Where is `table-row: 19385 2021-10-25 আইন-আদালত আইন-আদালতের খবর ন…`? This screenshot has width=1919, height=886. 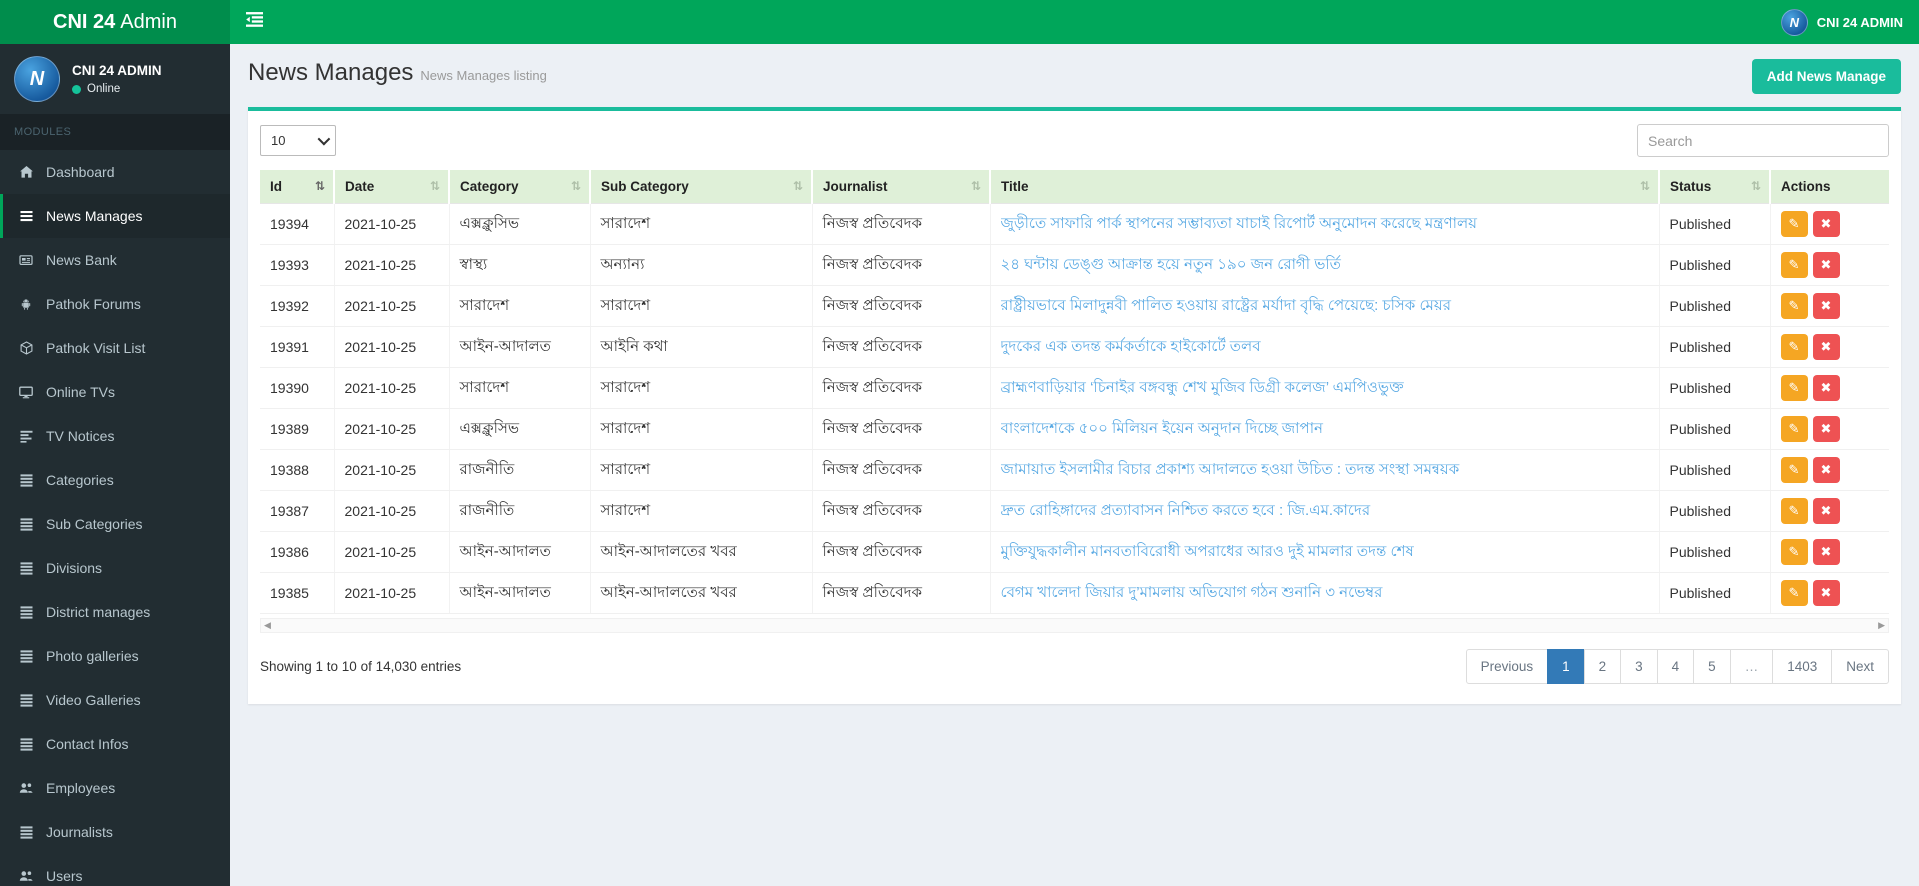 table-row: 19385 2021-10-25 আইন-আদালত আইন-আদালতের খবর ন… is located at coordinates (1074, 593).